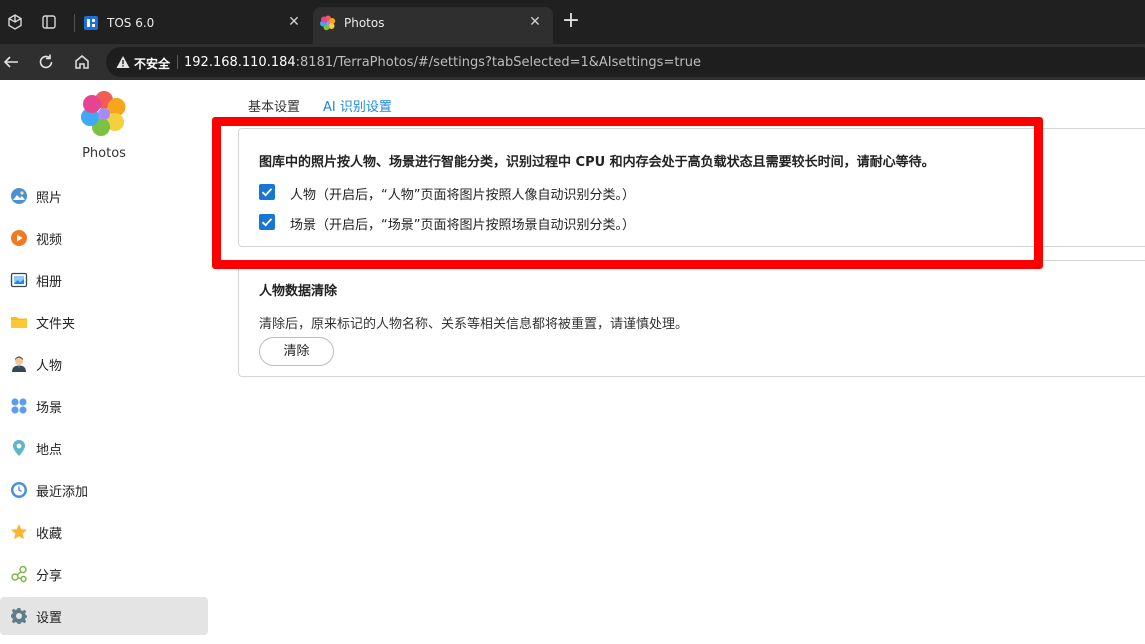 This screenshot has width=1145, height=644. I want to click on location-icon, so click(19, 448).